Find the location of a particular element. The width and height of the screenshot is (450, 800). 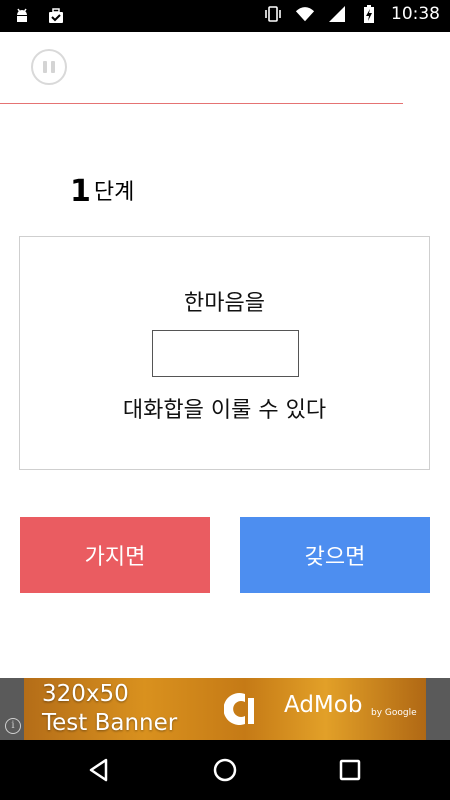

home-icon is located at coordinates (225, 770).